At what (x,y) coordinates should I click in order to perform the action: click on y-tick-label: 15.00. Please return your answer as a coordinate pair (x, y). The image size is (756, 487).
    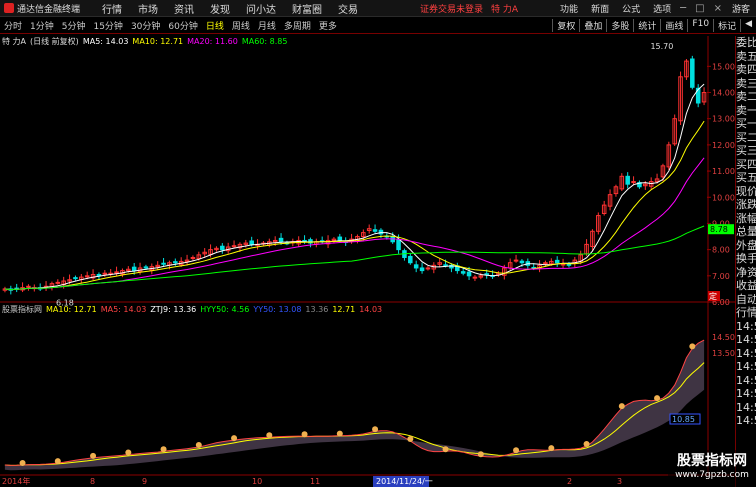
    Looking at the image, I should click on (723, 66).